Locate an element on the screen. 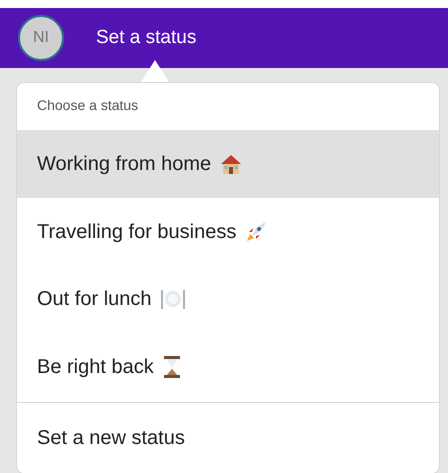 The width and height of the screenshot is (448, 473). status-label: Travelling for business is located at coordinates (136, 232).